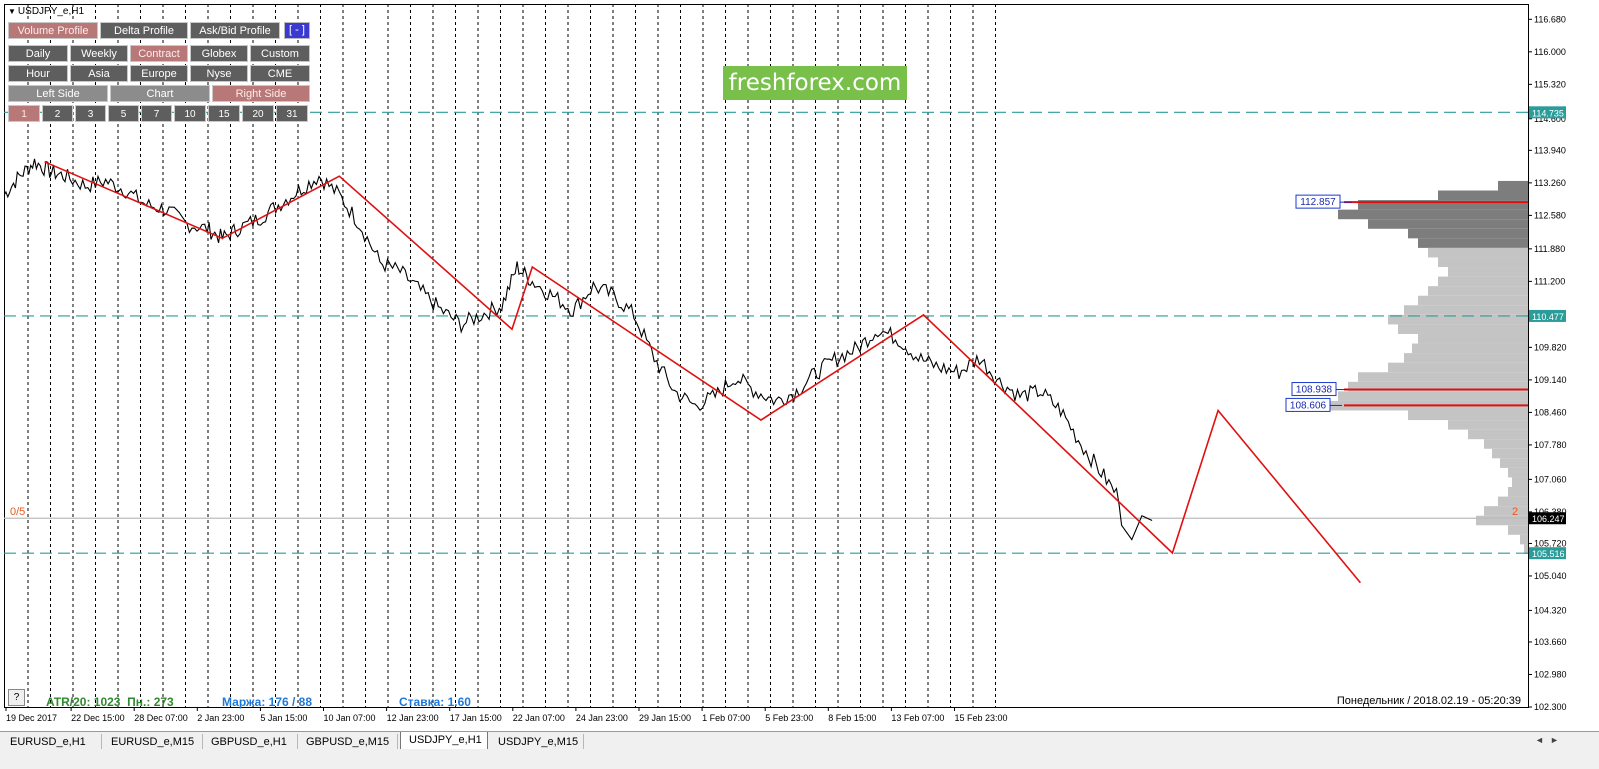  I want to click on tab-scroll-left-icon: ◄, so click(1539, 740).